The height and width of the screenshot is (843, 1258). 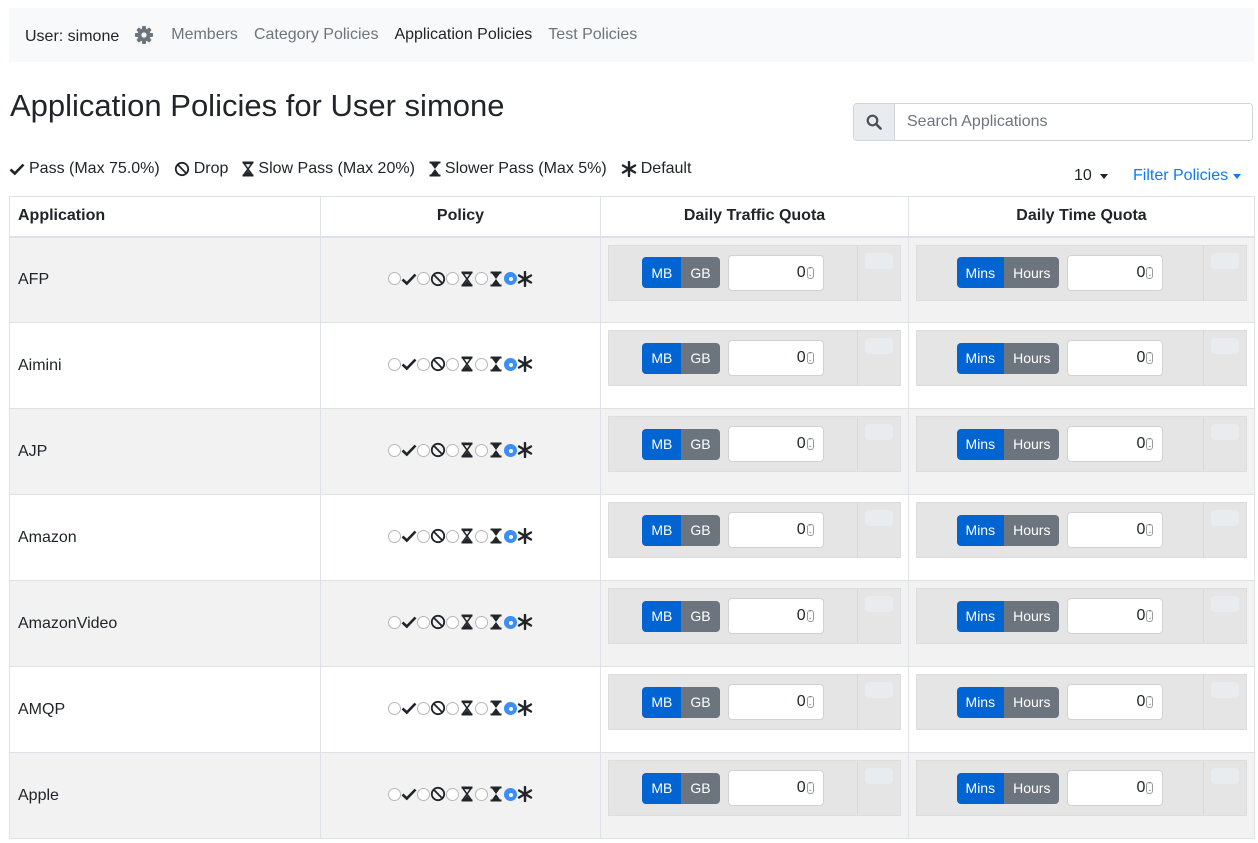 I want to click on search-icon, so click(x=874, y=122).